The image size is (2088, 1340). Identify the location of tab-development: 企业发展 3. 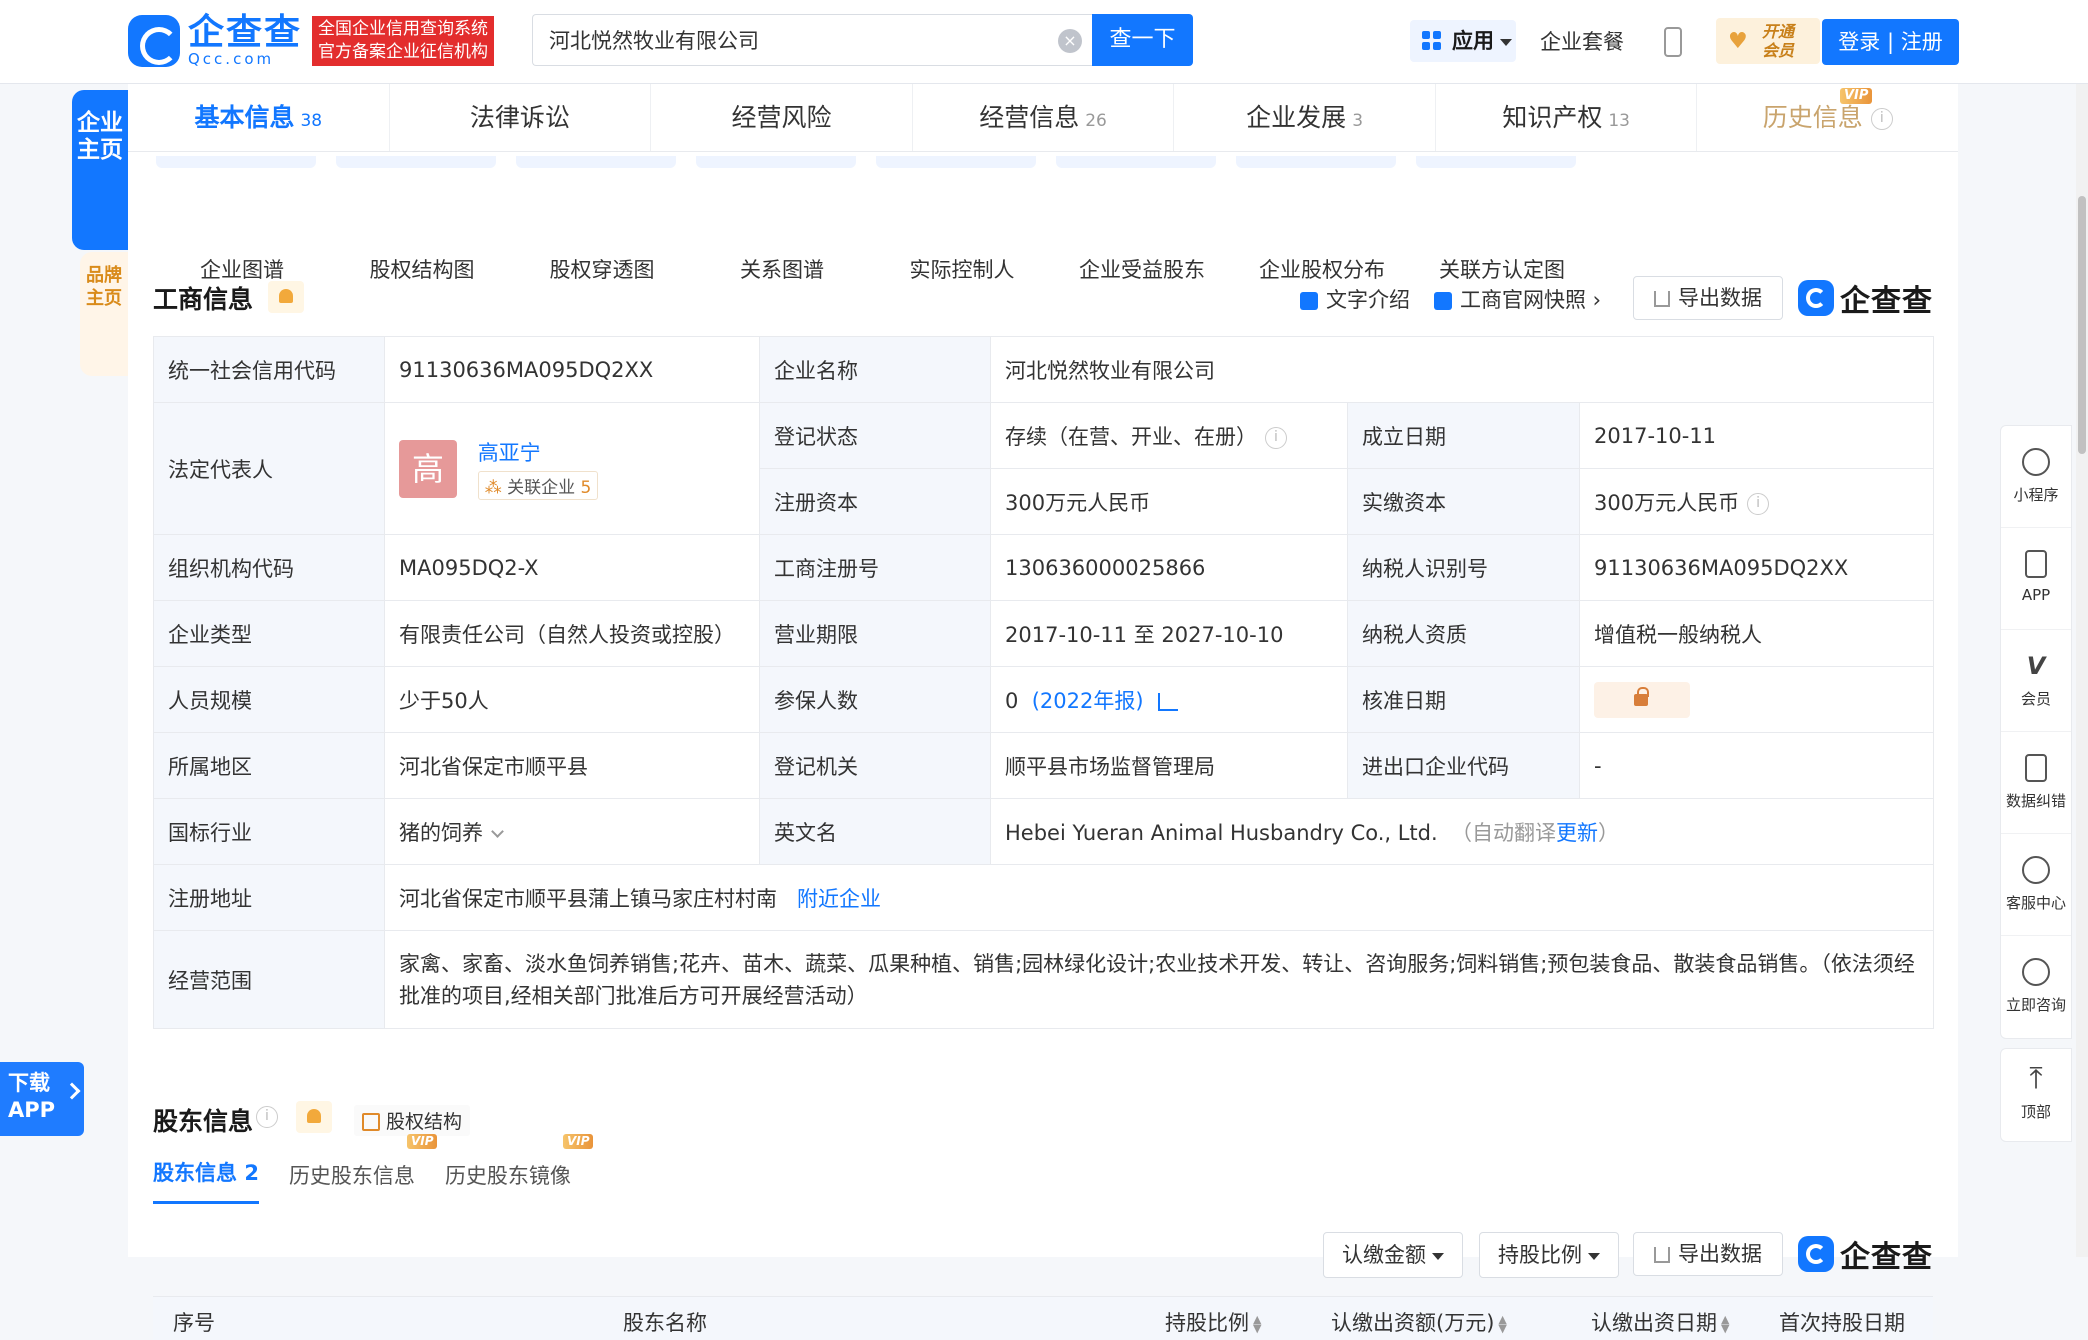
(1305, 117).